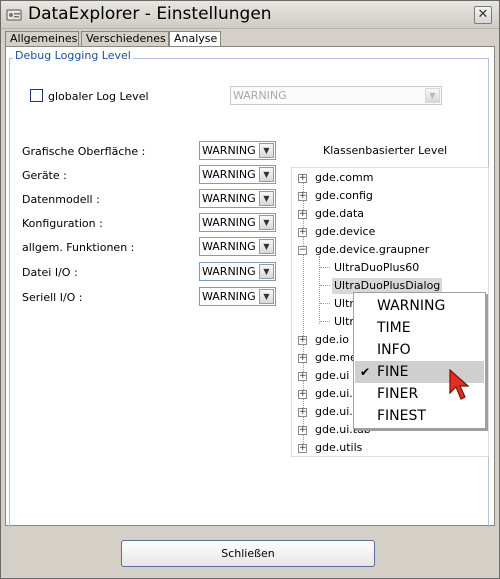 Image resolution: width=500 pixels, height=579 pixels. I want to click on title-bar: DataExplorer - Einstellungen ✕, so click(250, 15).